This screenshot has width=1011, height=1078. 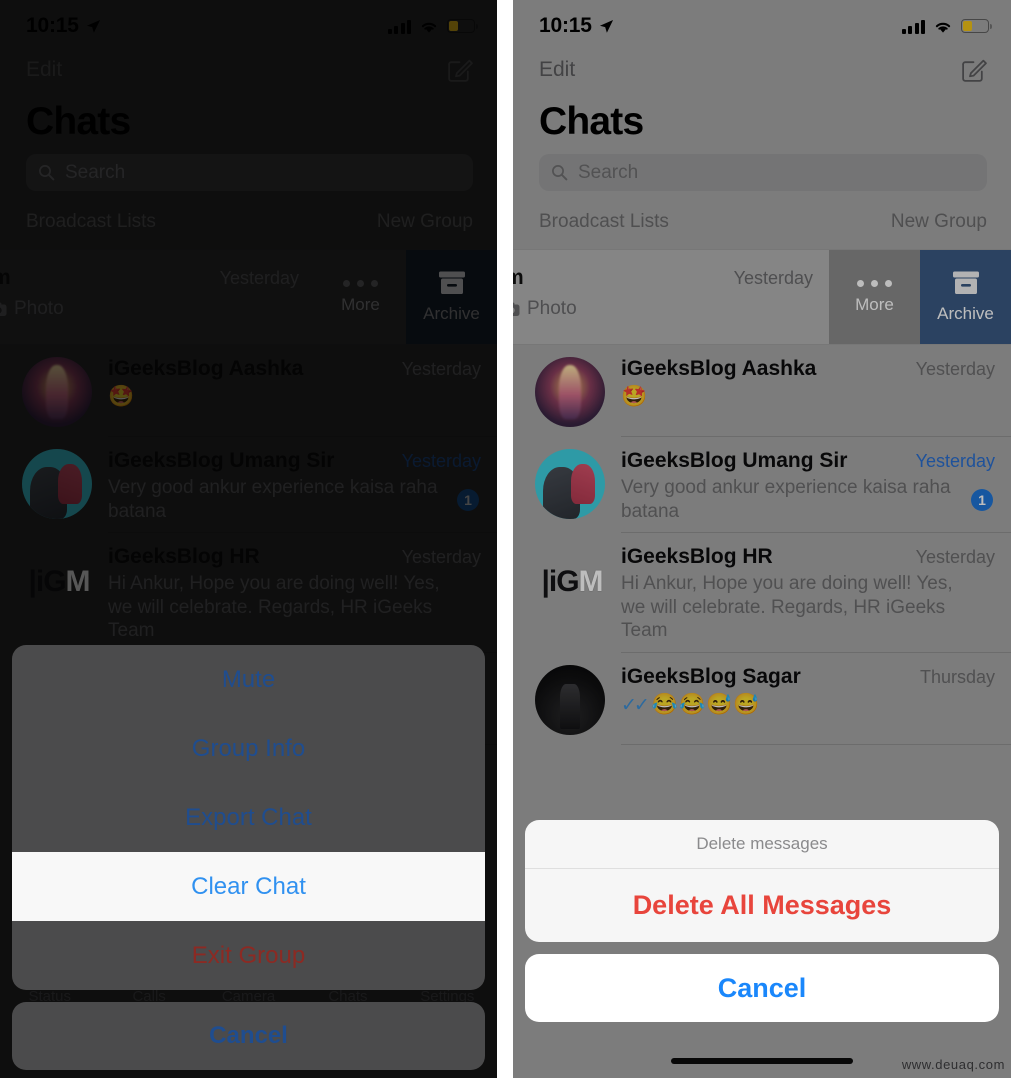 What do you see at coordinates (248, 955) in the screenshot?
I see `action-exit-group: Exit Group` at bounding box center [248, 955].